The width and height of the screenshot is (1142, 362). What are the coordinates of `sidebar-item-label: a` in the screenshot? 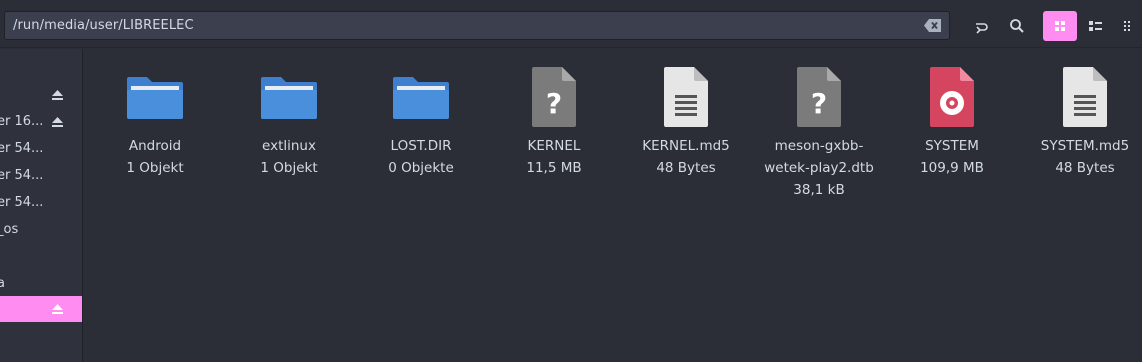 It's located at (2, 283).